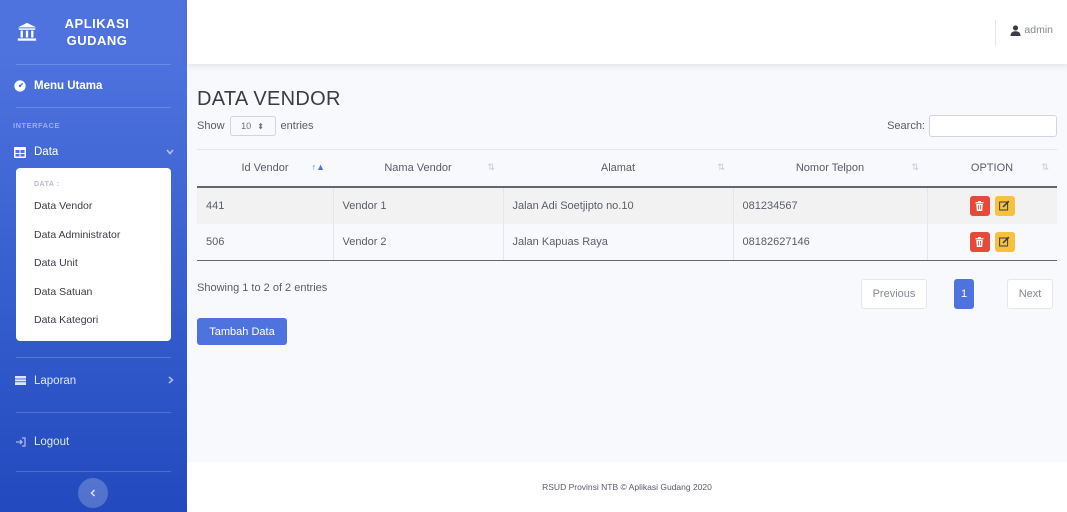 The image size is (1067, 512). Describe the element at coordinates (93, 442) in the screenshot. I see `sidebar-item-logout: Logout` at that location.